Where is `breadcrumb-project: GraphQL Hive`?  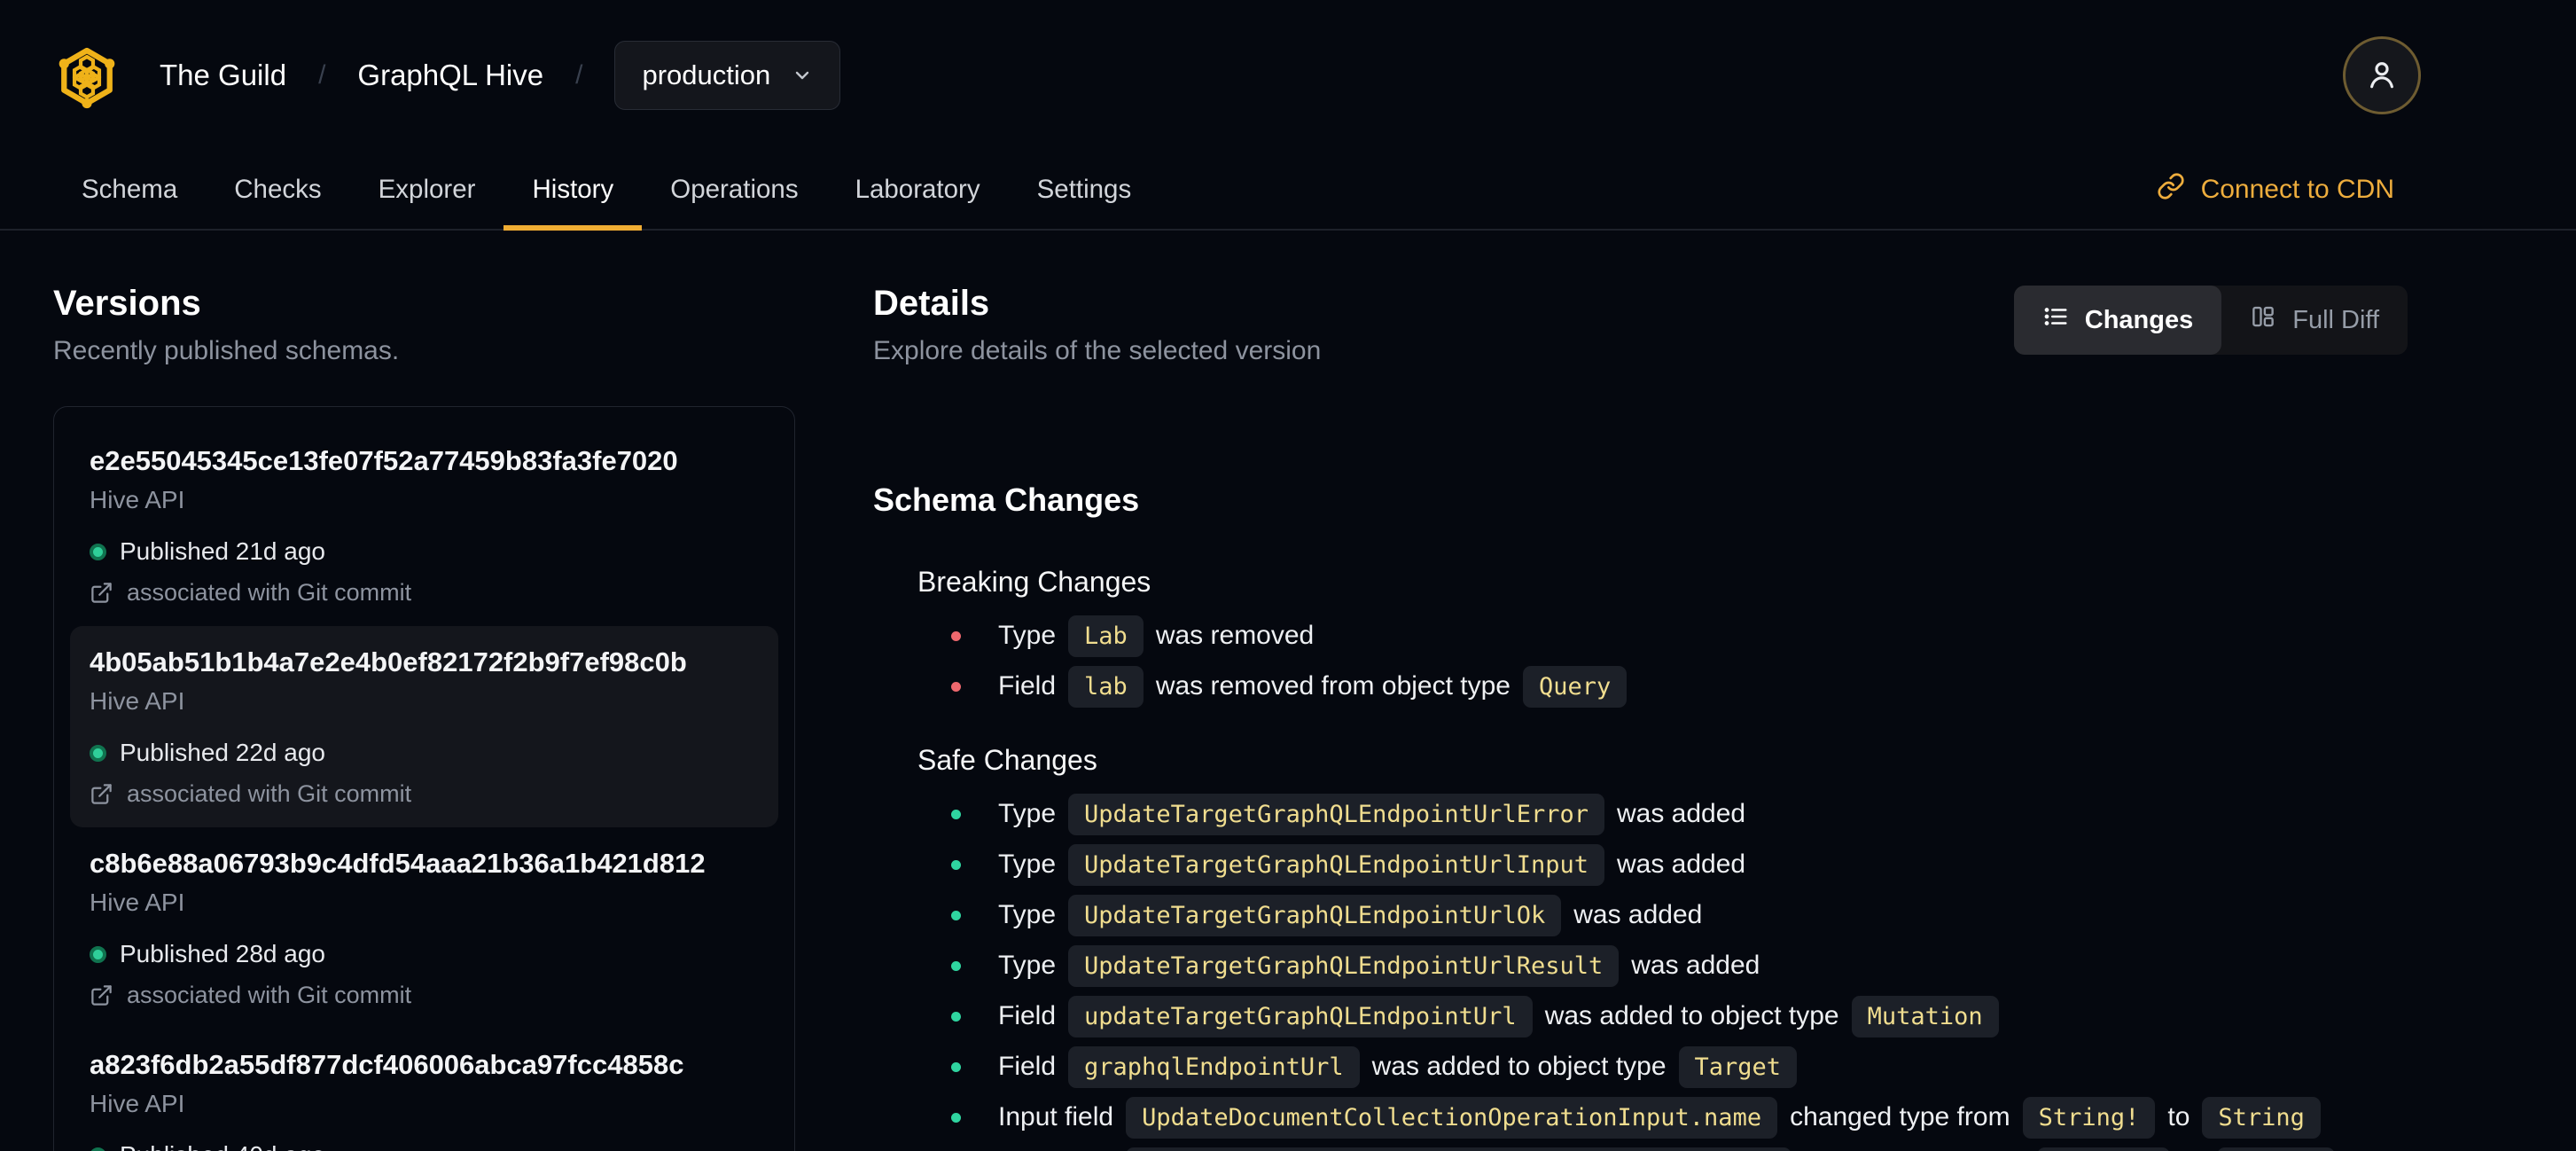 breadcrumb-project: GraphQL Hive is located at coordinates (450, 75).